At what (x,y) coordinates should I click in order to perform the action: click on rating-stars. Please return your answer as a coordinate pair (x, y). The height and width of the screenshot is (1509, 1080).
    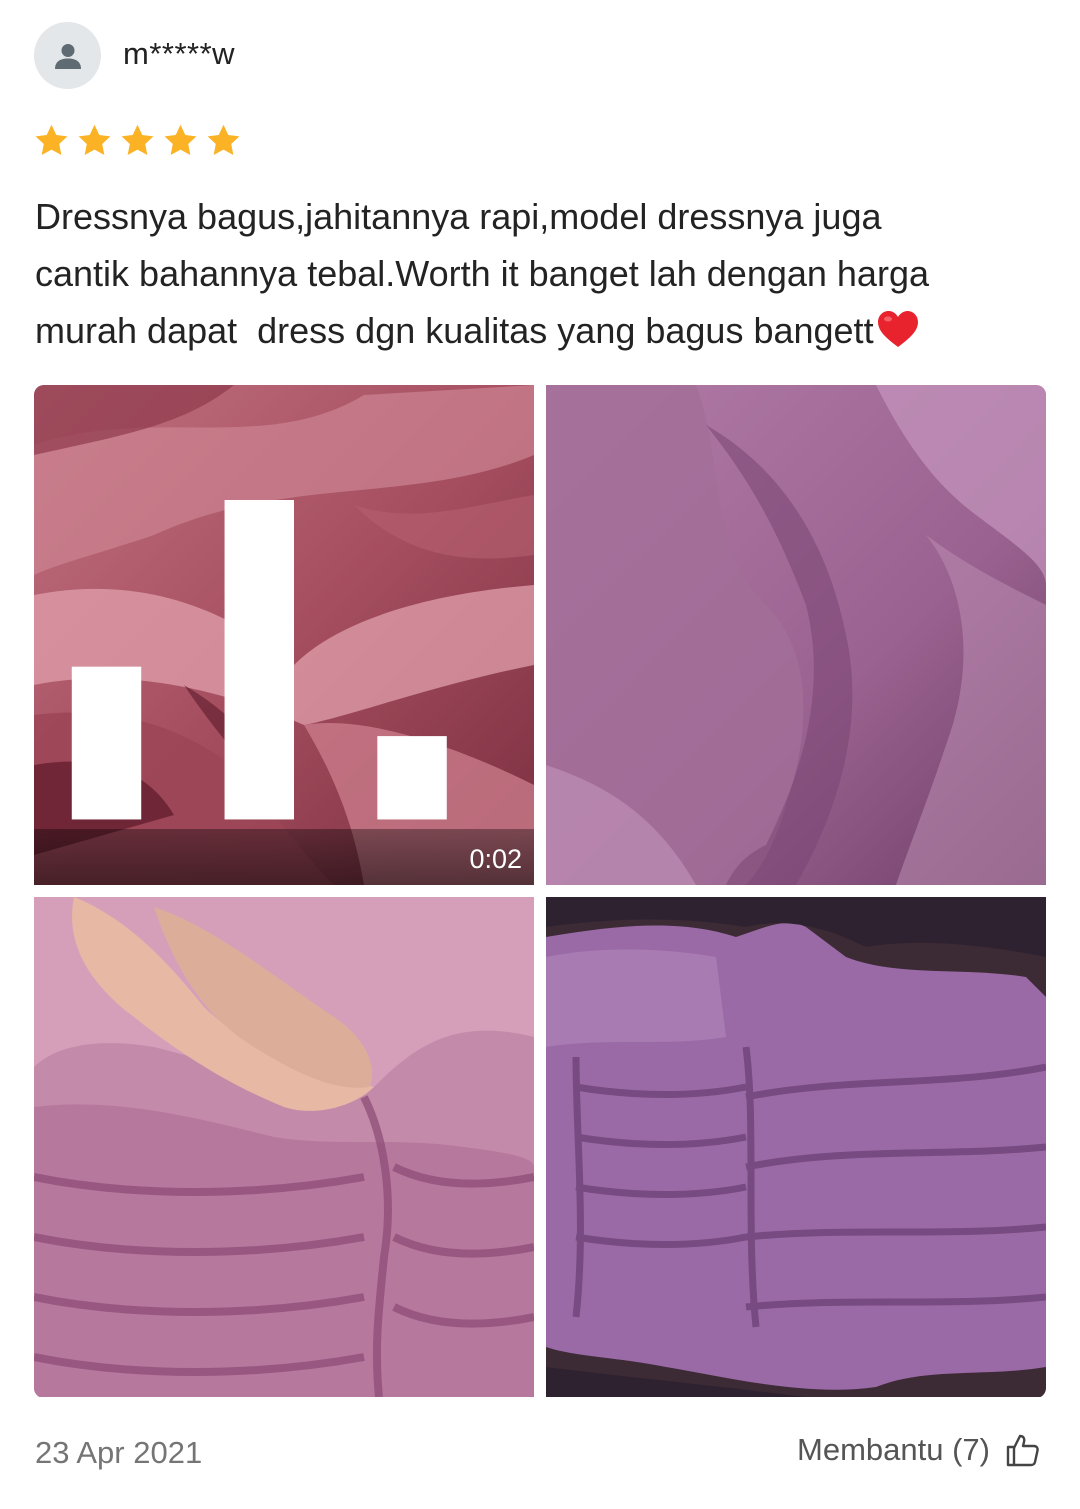
    Looking at the image, I should click on (137, 140).